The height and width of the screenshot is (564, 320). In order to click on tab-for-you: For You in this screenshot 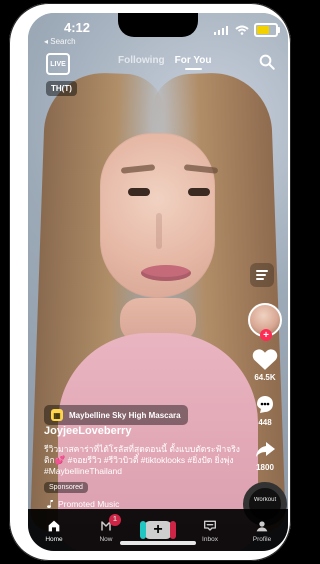, I will do `click(193, 62)`.